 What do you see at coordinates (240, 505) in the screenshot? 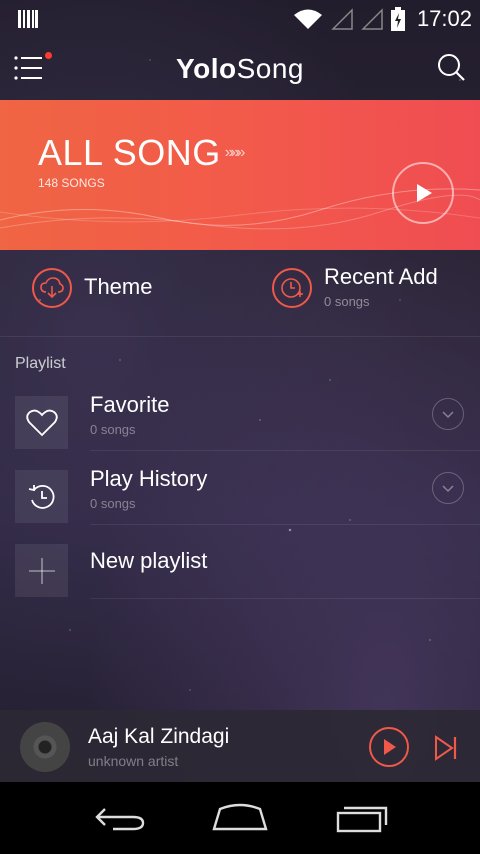
I see `playlist-row-play-history: Play History 0 songs` at bounding box center [240, 505].